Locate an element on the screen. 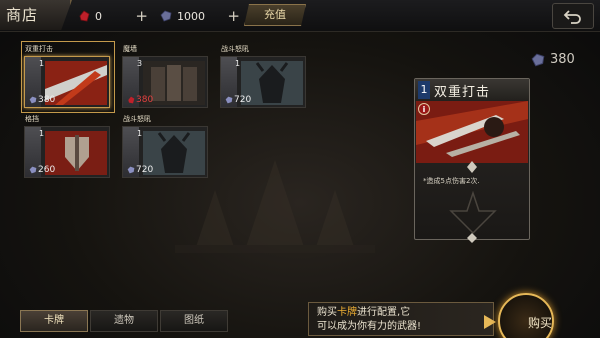  shop-card: 格挡 1 260 is located at coordinates (68, 147).